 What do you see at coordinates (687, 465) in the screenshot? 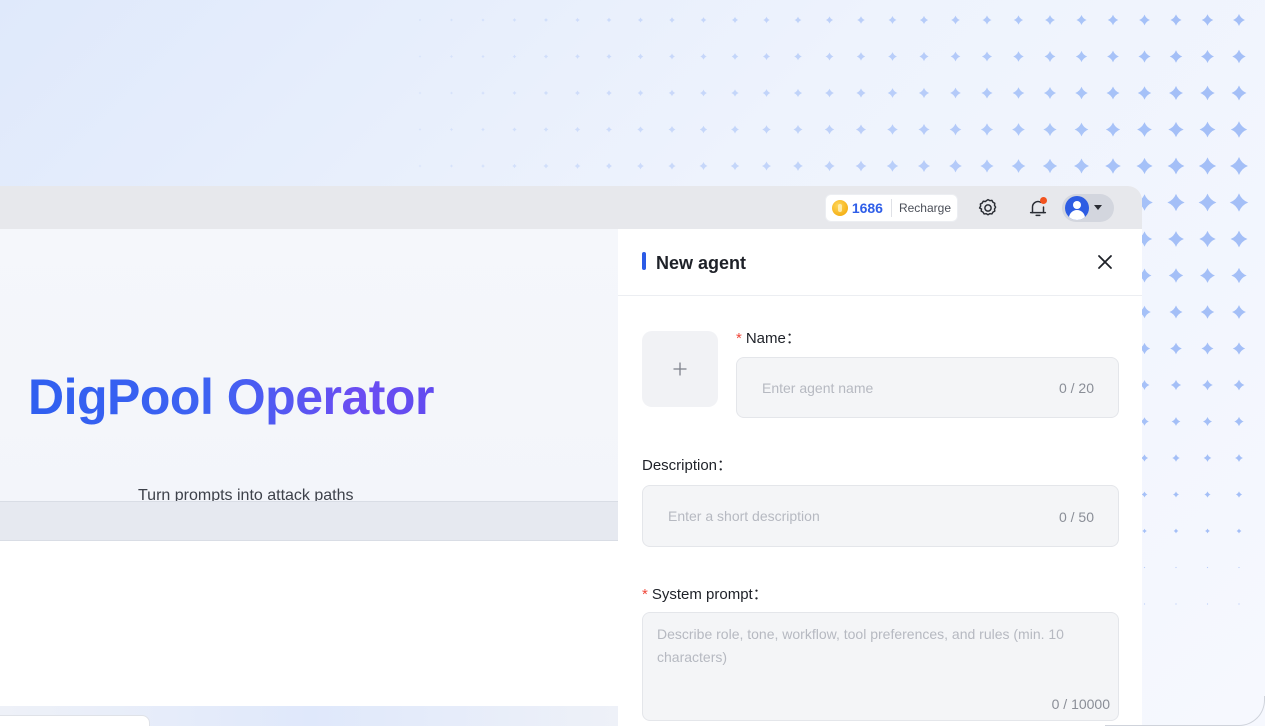
I see `description-label: Description：` at bounding box center [687, 465].